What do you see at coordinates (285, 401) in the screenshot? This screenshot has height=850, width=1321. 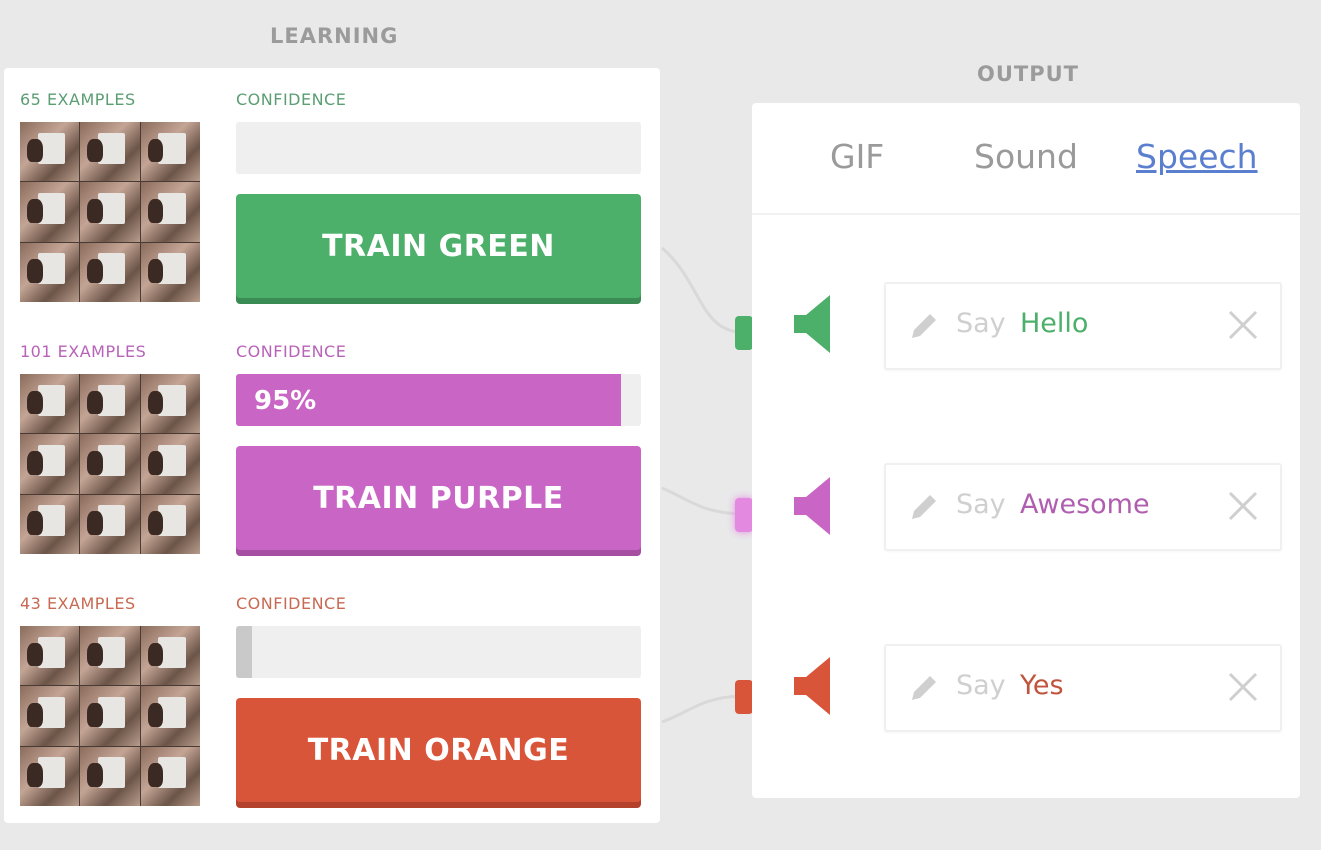 I see `confidence-value: 95%` at bounding box center [285, 401].